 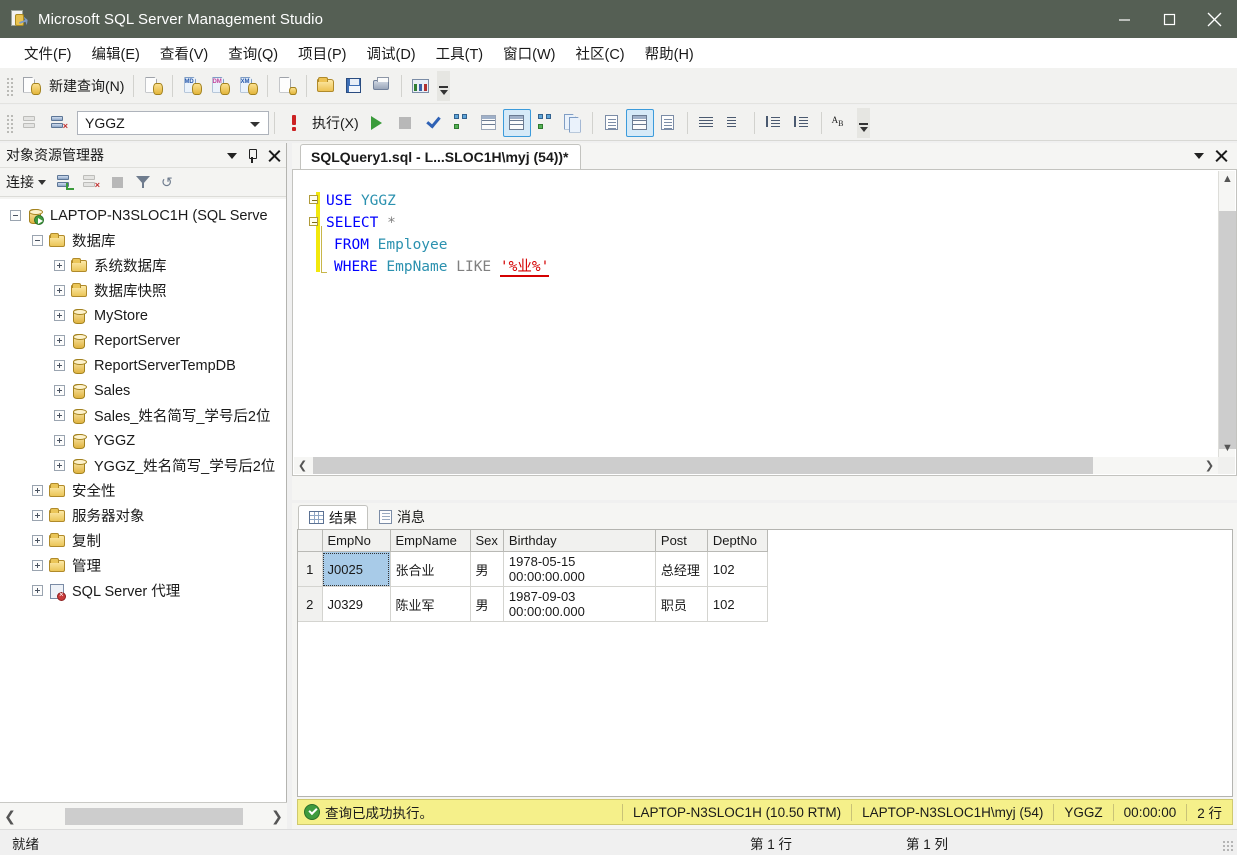 What do you see at coordinates (326, 86) in the screenshot?
I see `open-file-icon` at bounding box center [326, 86].